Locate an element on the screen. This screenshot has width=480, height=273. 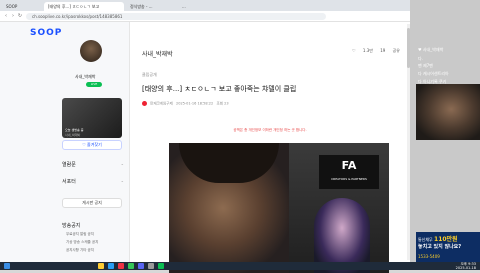
live-badge: LIVE is located at coordinates (94, 84).